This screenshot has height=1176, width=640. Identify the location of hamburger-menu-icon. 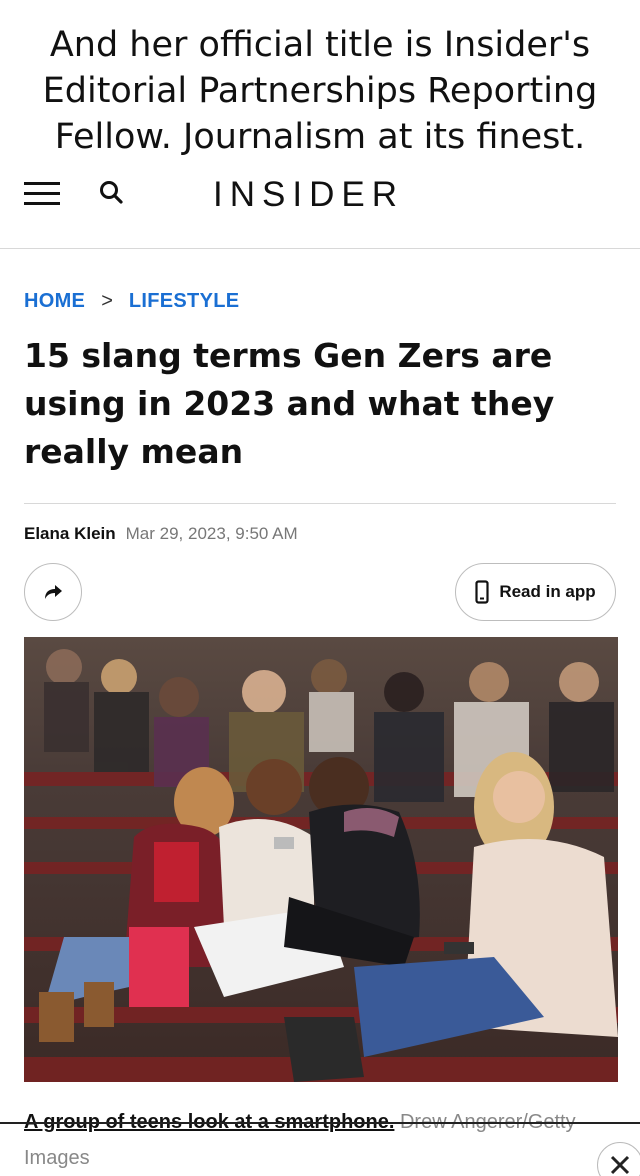
(42, 194).